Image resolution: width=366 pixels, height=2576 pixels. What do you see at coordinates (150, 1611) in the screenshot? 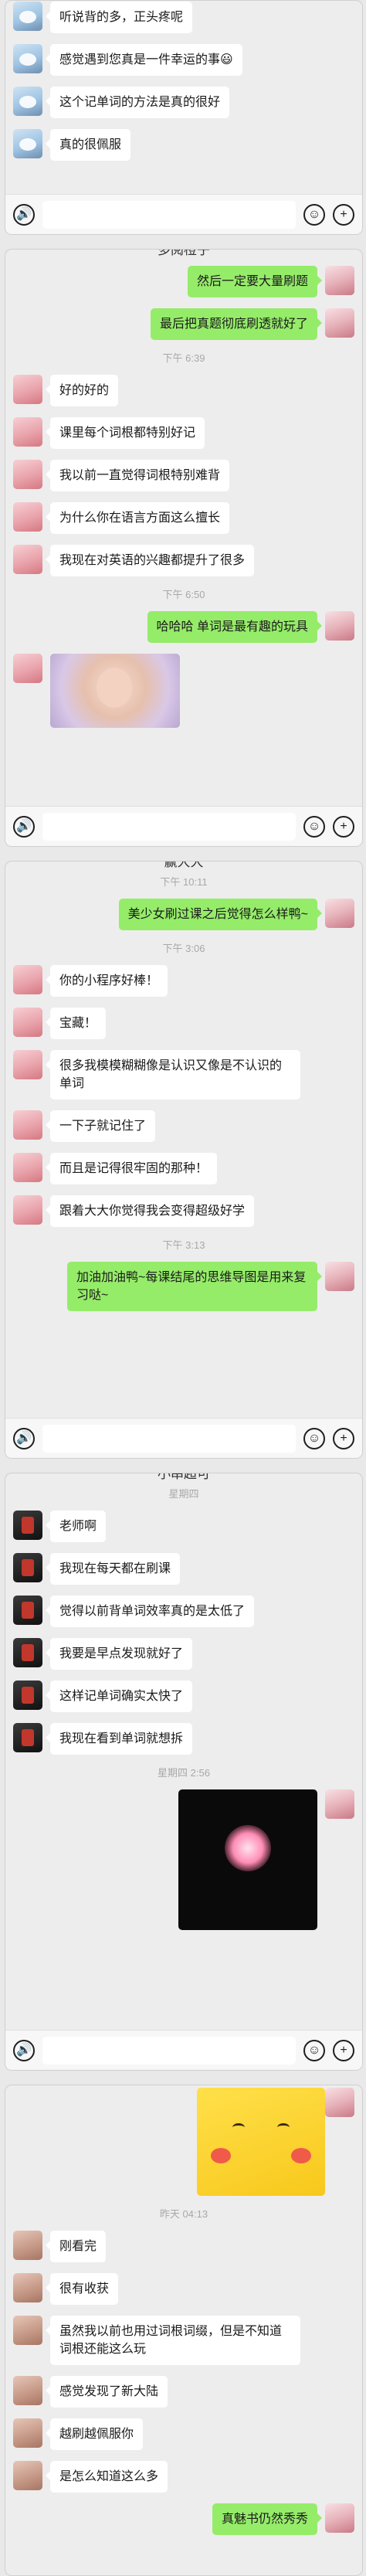
I see `message-bubble: 觉得以前背单词效率真的是太低了` at bounding box center [150, 1611].